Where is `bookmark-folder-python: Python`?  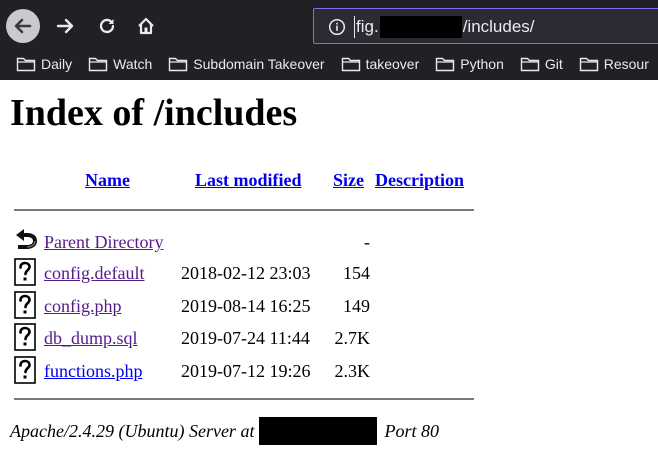 bookmark-folder-python: Python is located at coordinates (461, 64).